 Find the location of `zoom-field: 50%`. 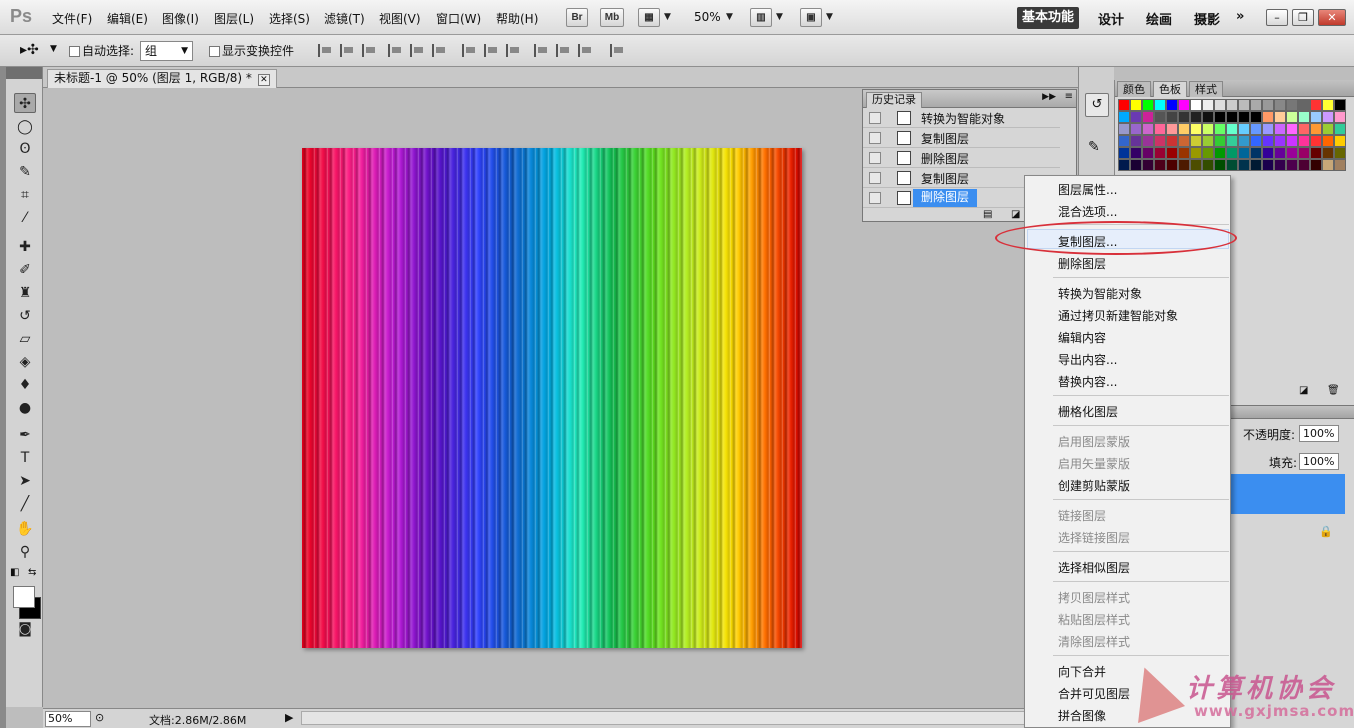

zoom-field: 50% is located at coordinates (68, 719).